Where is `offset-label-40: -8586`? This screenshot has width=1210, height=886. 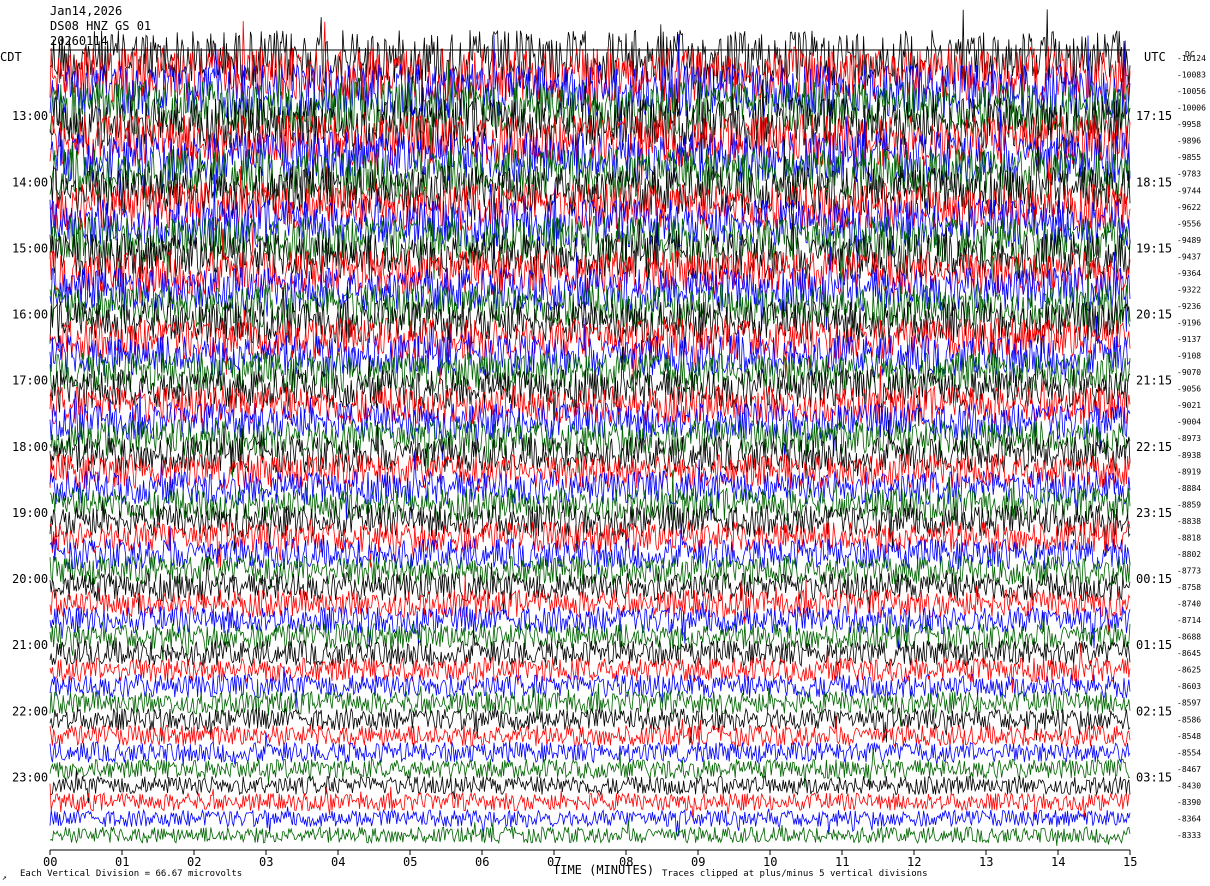
offset-label-40: -8586 is located at coordinates (1189, 719).